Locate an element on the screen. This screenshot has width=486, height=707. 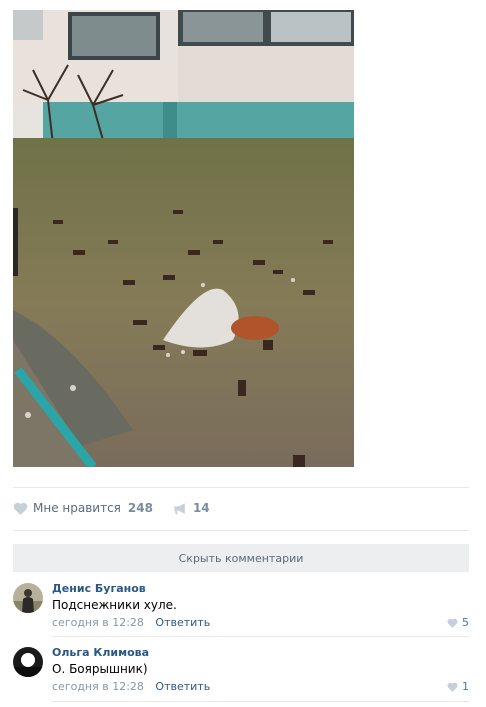
share-button: 14 is located at coordinates (191, 508).